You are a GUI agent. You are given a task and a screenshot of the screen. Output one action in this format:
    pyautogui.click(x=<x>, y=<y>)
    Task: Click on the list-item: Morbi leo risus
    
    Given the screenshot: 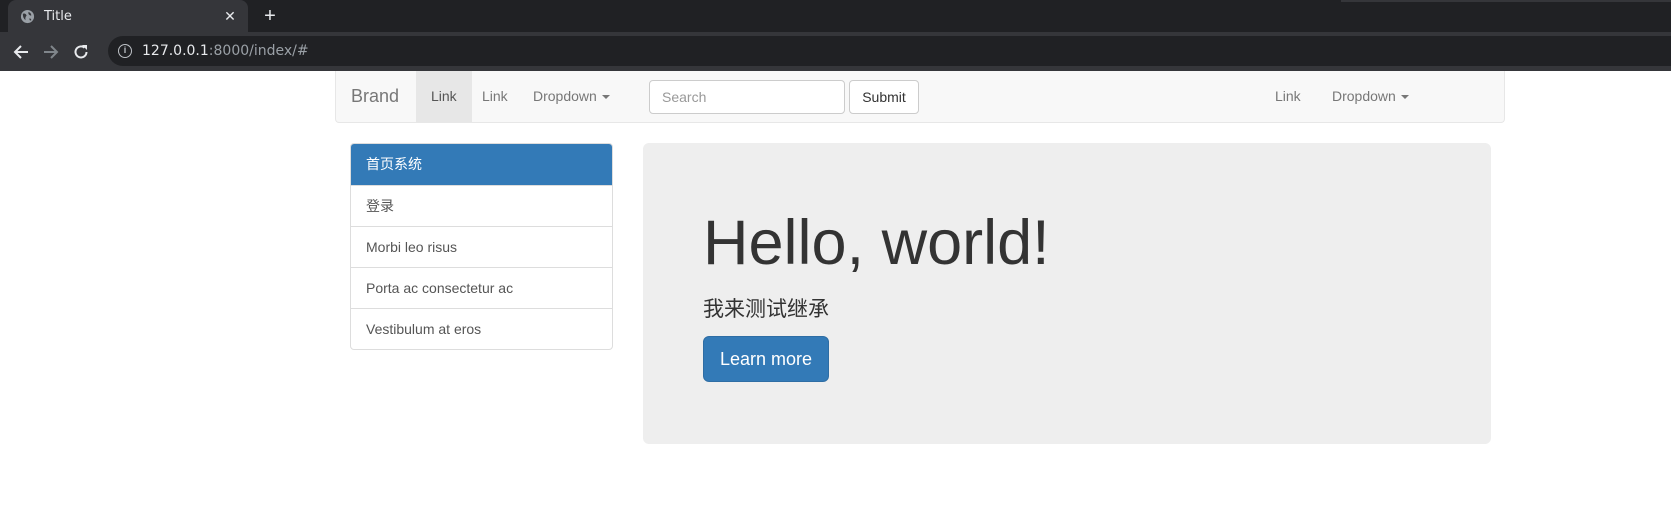 What is the action you would take?
    pyautogui.click(x=481, y=246)
    